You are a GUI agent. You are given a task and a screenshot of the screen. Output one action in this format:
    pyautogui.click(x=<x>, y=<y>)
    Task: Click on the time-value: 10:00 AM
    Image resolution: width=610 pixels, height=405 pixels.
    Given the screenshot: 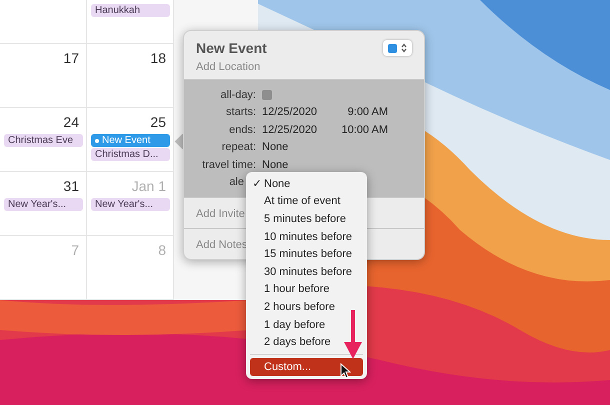 What is the action you would take?
    pyautogui.click(x=358, y=130)
    